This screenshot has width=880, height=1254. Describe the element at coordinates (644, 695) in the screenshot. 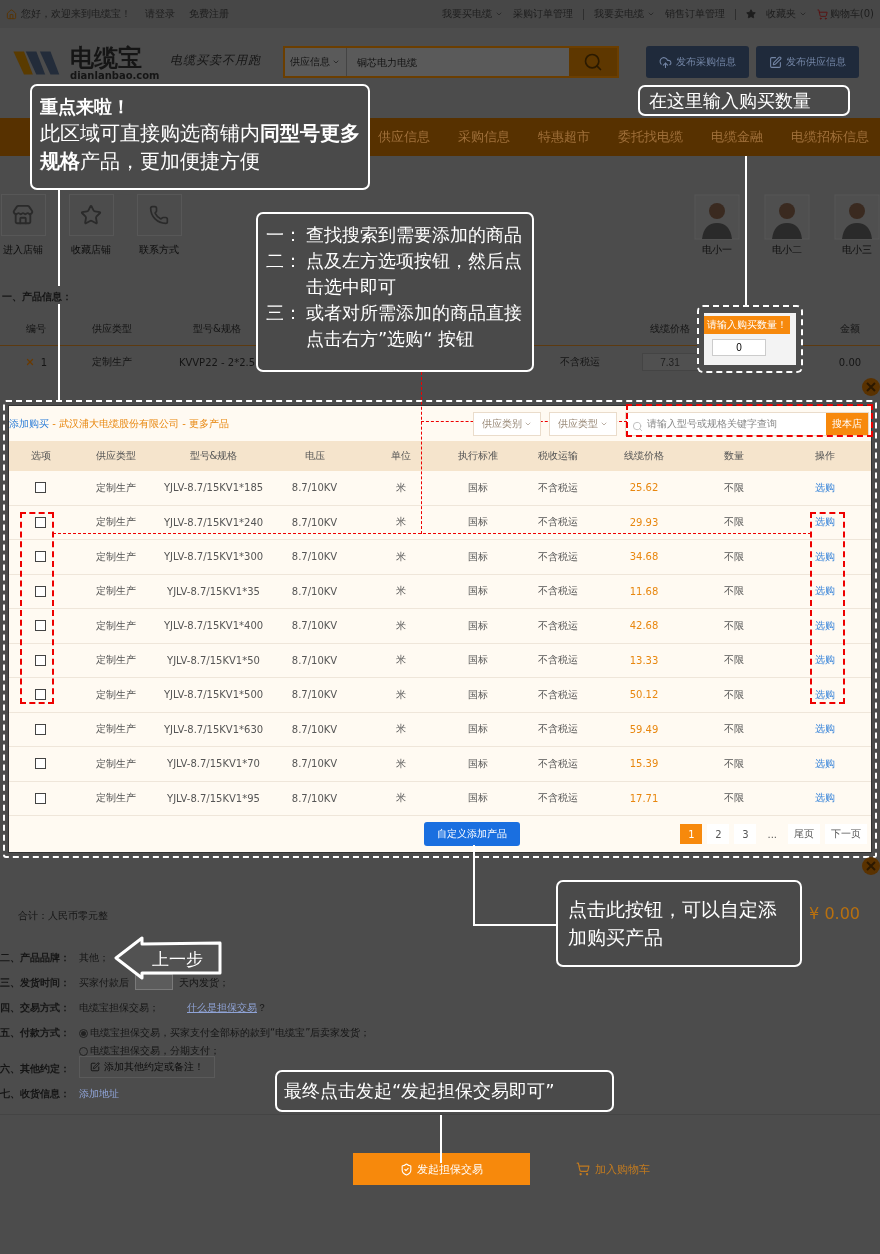

I see `price-cell-text: 50.12` at that location.